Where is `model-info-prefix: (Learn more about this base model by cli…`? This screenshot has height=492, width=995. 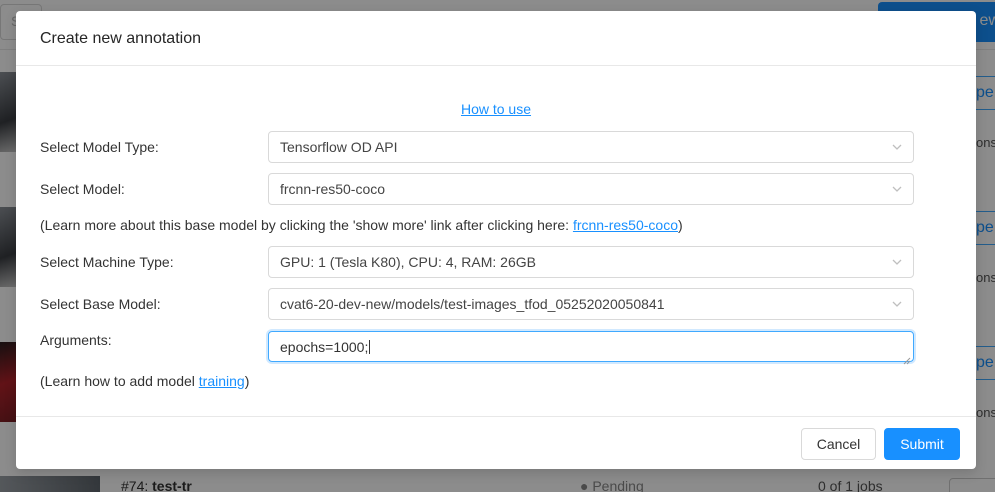
model-info-prefix: (Learn more about this base model by cli… is located at coordinates (306, 225).